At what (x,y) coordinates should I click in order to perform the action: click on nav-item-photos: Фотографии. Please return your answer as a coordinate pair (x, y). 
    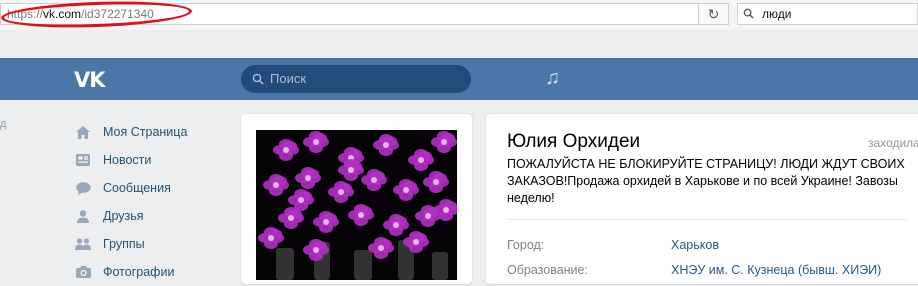
    Looking at the image, I should click on (149, 272).